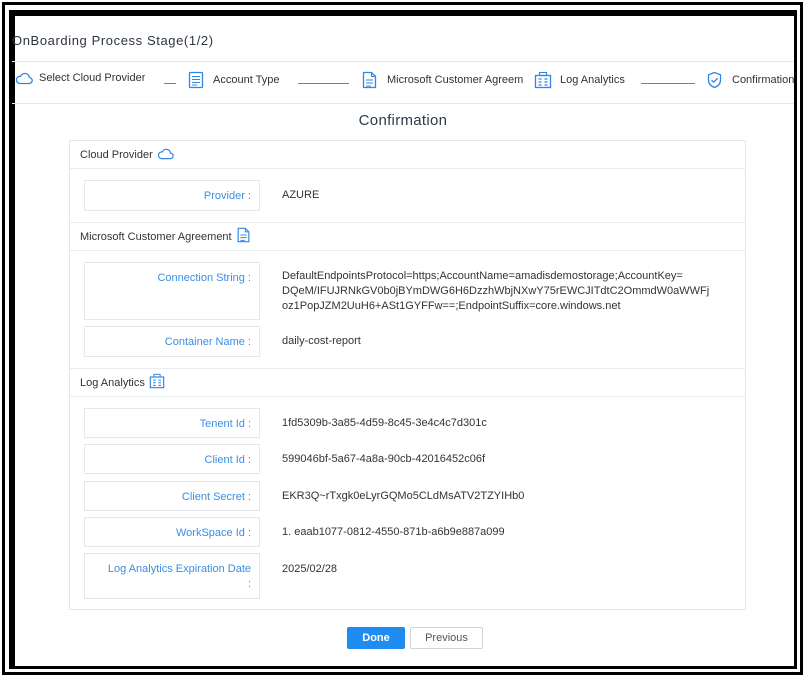 This screenshot has width=807, height=679. I want to click on section-title: Cloud Provider, so click(116, 154).